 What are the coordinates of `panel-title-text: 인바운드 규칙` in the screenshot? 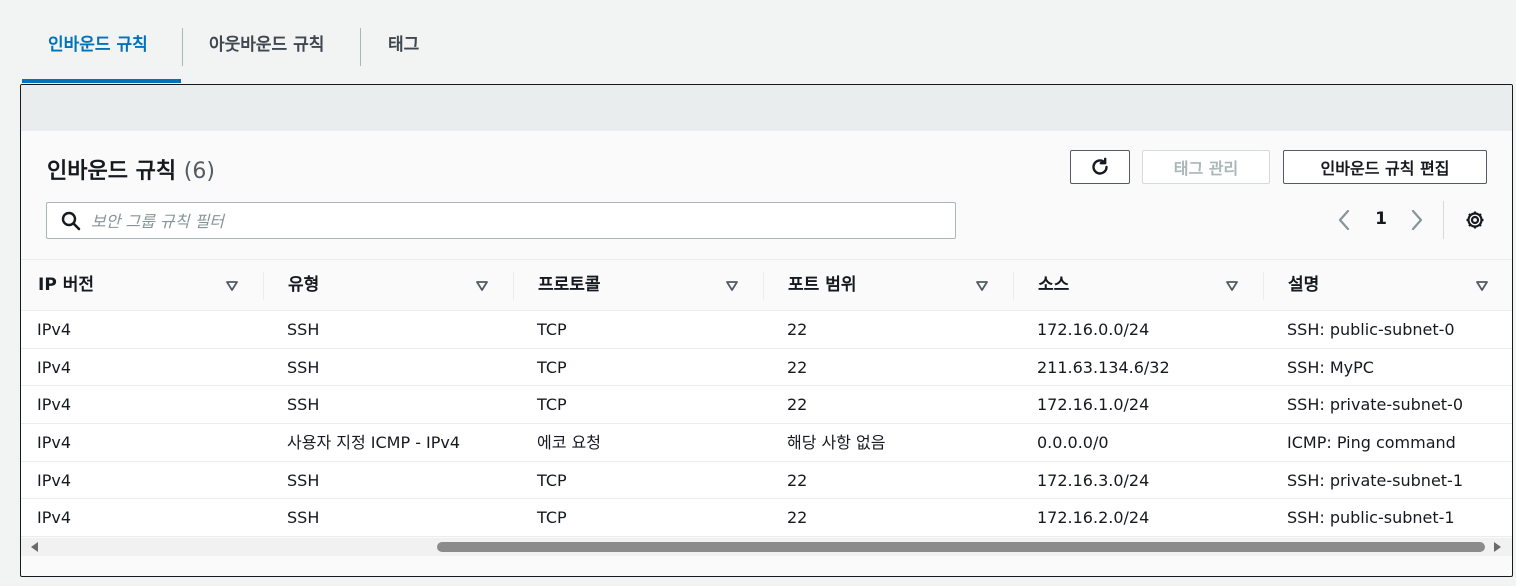 It's located at (112, 171).